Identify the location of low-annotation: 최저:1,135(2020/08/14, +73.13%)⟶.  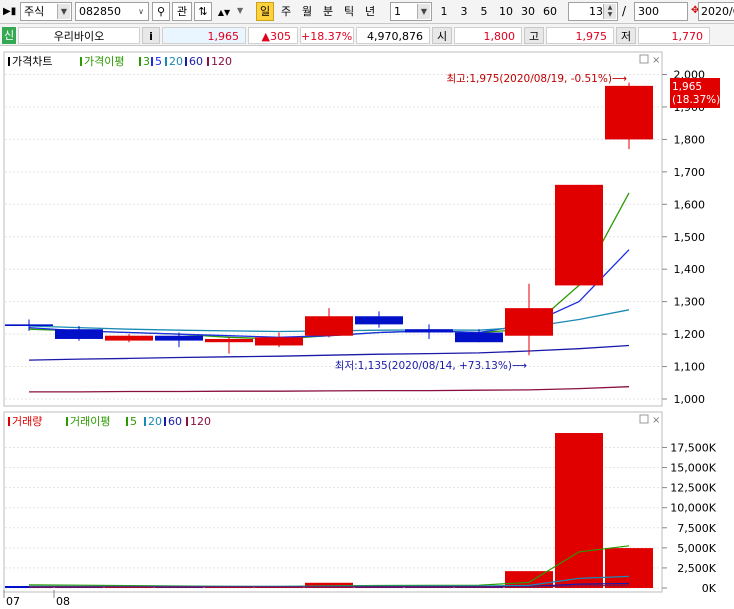
(431, 366).